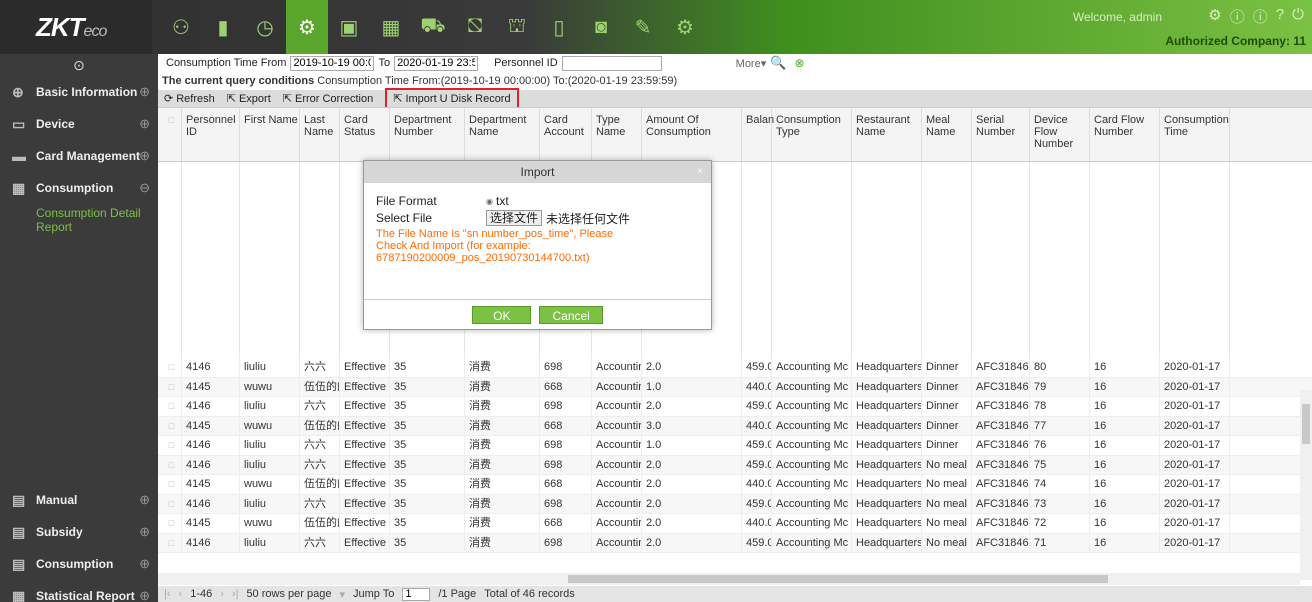  I want to click on vertical-scrollbar, so click(1306, 485).